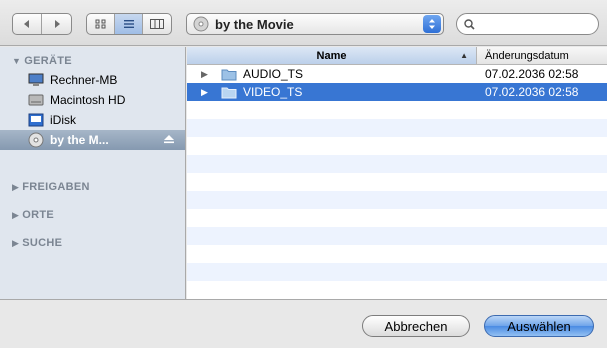  I want to click on file-name: AUDIO_TS, so click(273, 74).